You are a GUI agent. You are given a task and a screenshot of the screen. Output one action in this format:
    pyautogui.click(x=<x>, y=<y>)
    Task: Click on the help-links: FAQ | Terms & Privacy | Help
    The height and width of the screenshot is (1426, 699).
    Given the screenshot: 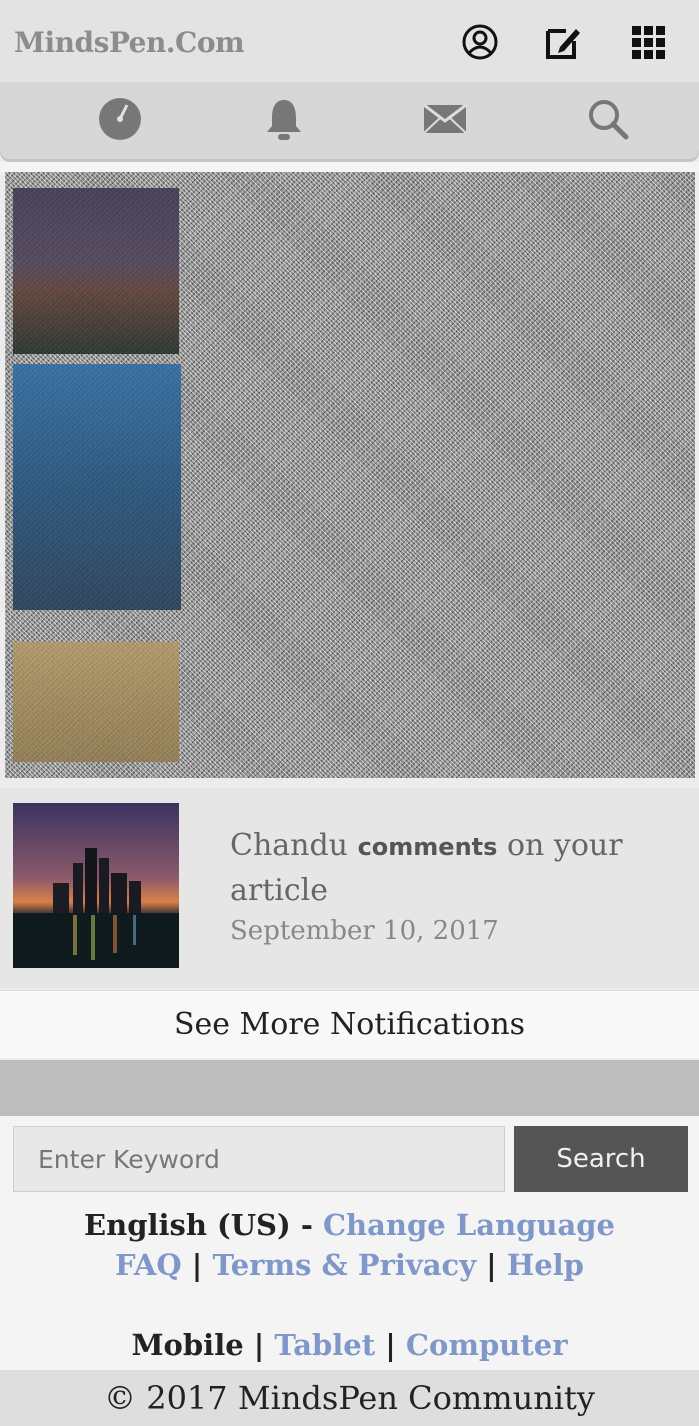 What is the action you would take?
    pyautogui.click(x=349, y=1265)
    